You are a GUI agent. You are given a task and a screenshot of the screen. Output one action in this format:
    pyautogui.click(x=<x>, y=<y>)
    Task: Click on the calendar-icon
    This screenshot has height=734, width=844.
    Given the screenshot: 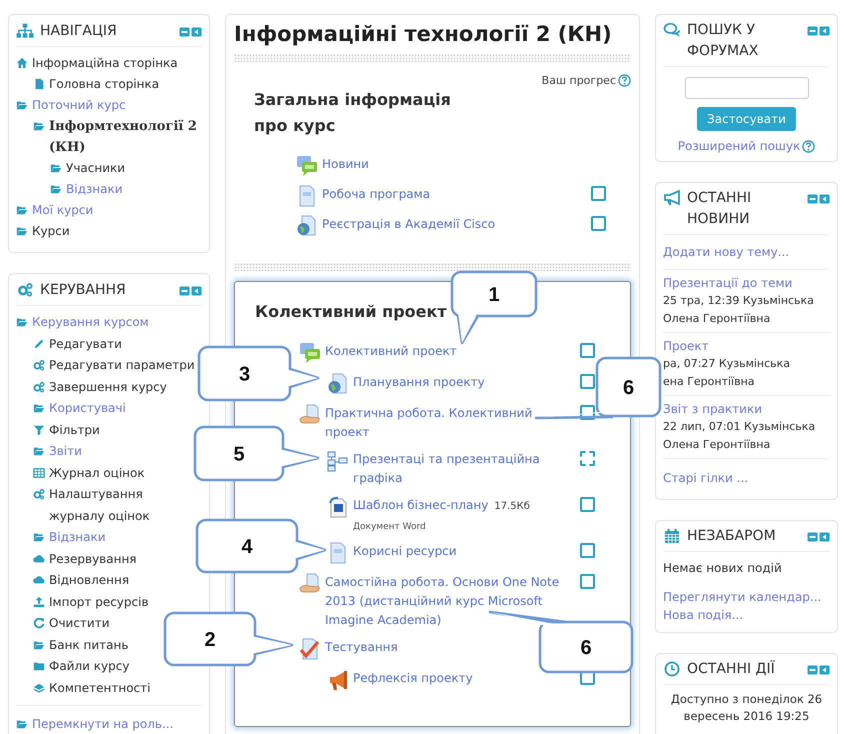 What is the action you would take?
    pyautogui.click(x=672, y=536)
    